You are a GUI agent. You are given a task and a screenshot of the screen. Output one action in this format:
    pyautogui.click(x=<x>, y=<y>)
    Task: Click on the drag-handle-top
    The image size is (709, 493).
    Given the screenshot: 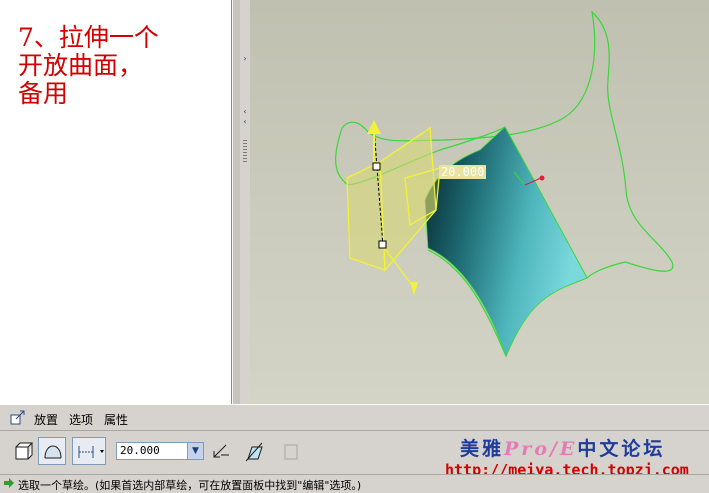 What is the action you would take?
    pyautogui.click(x=376, y=166)
    